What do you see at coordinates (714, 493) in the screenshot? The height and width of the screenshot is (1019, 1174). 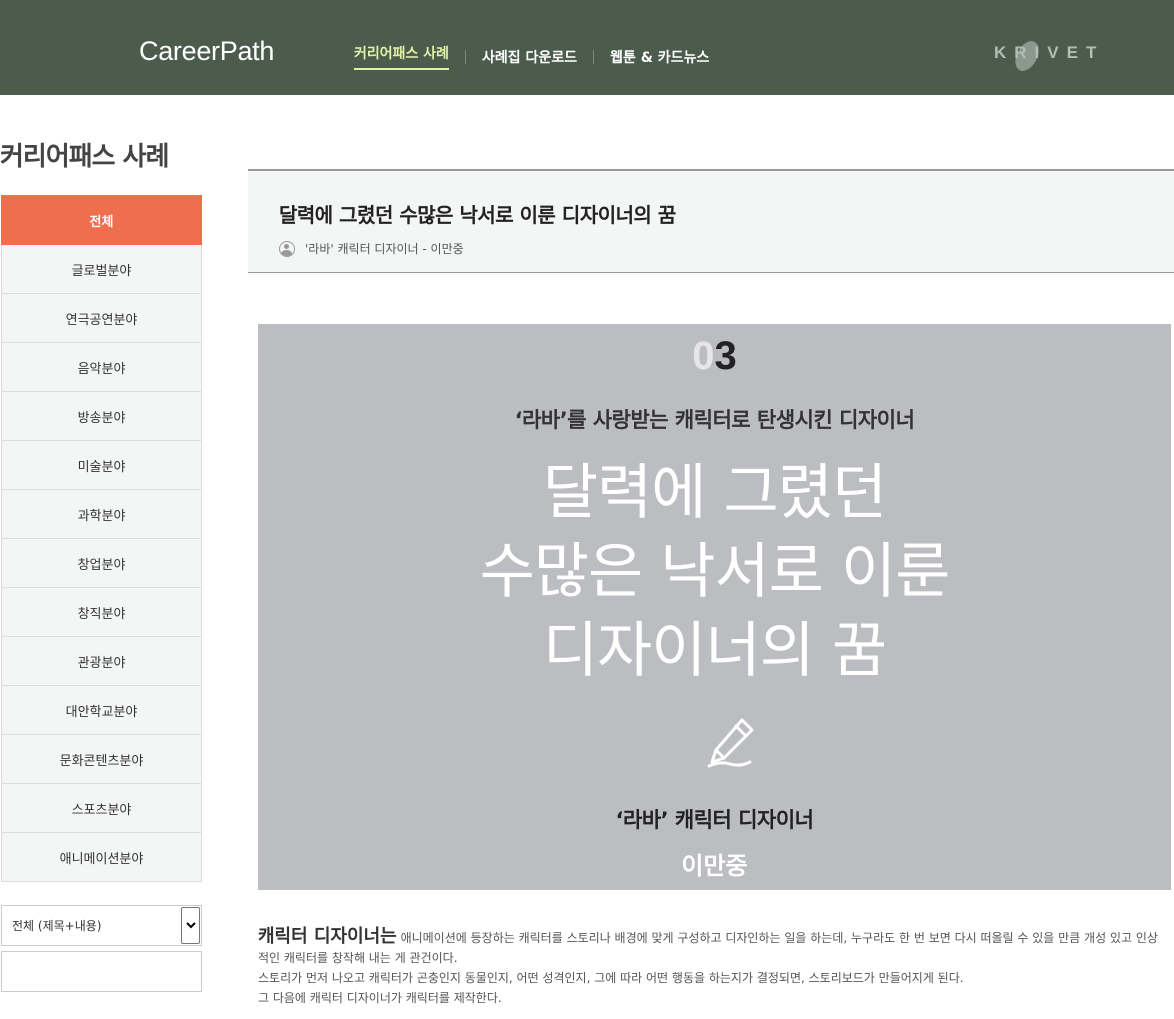 I see `hero-headline-line: 달력에 그렸던` at bounding box center [714, 493].